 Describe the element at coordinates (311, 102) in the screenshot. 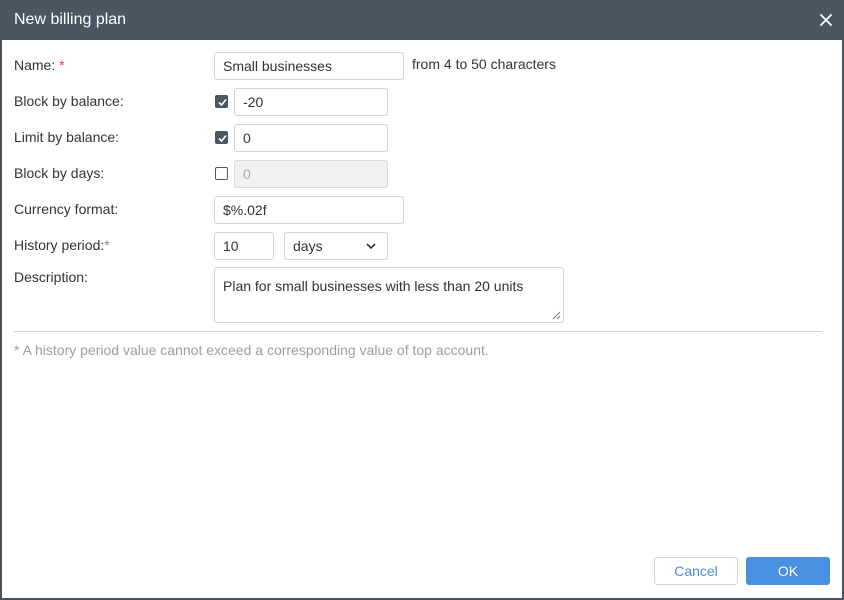

I see `block-by-balance-input` at that location.